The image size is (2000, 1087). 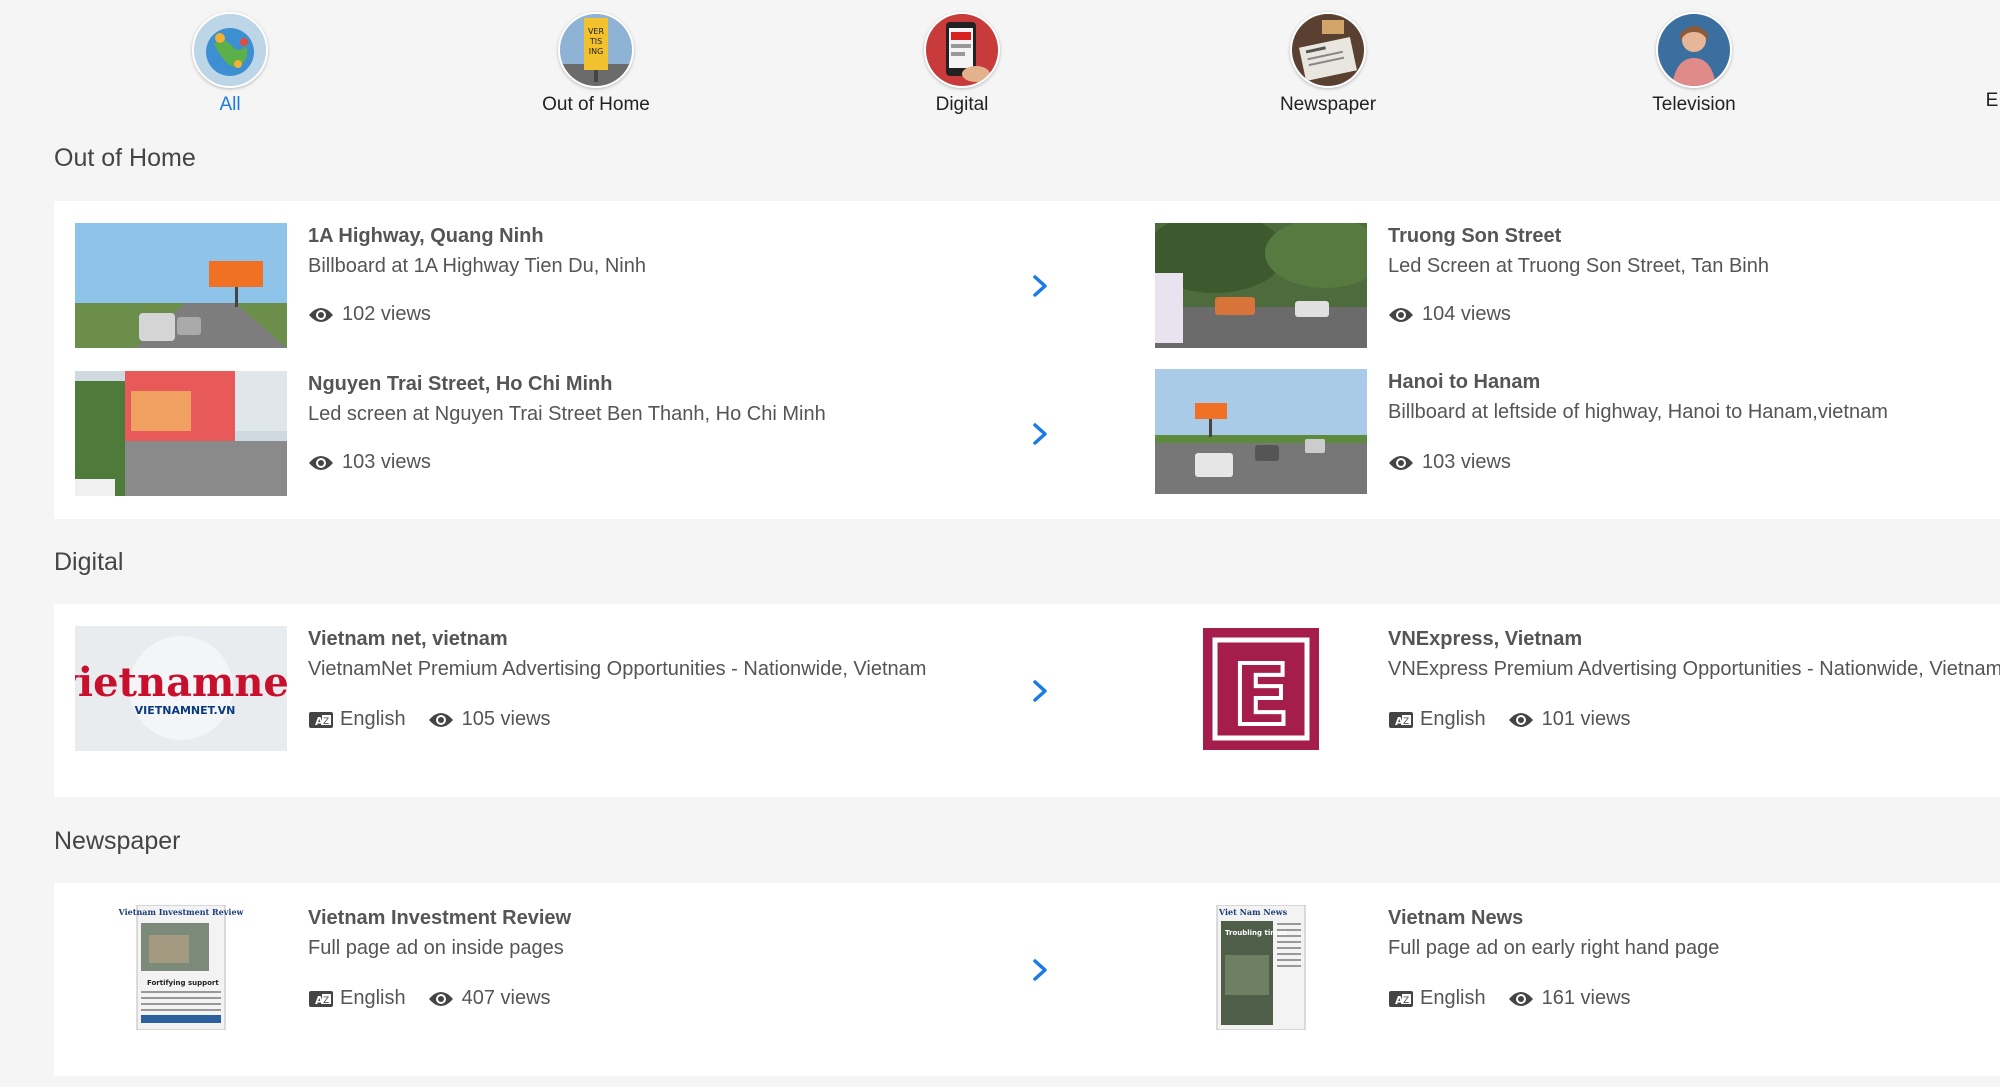 What do you see at coordinates (1485, 639) in the screenshot?
I see `listing-title: VNExpress, Vietnam` at bounding box center [1485, 639].